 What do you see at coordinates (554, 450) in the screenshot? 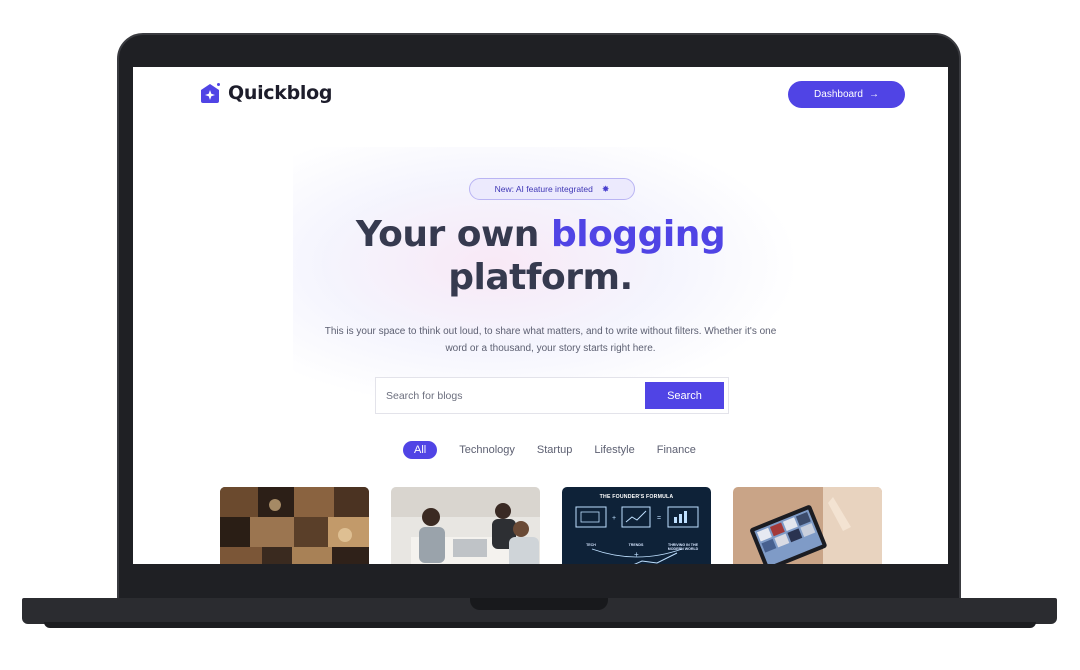
I see `filter-startup: Startup` at bounding box center [554, 450].